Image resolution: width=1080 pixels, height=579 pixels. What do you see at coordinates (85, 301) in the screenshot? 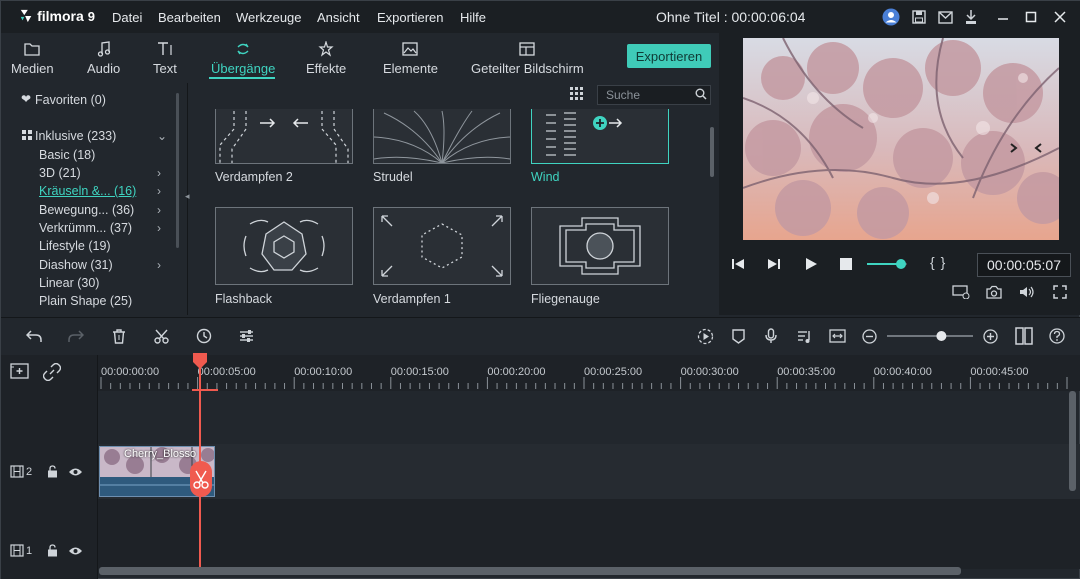
I see `sidebar-item-plain-shape: Plain Shape (25)` at bounding box center [85, 301].